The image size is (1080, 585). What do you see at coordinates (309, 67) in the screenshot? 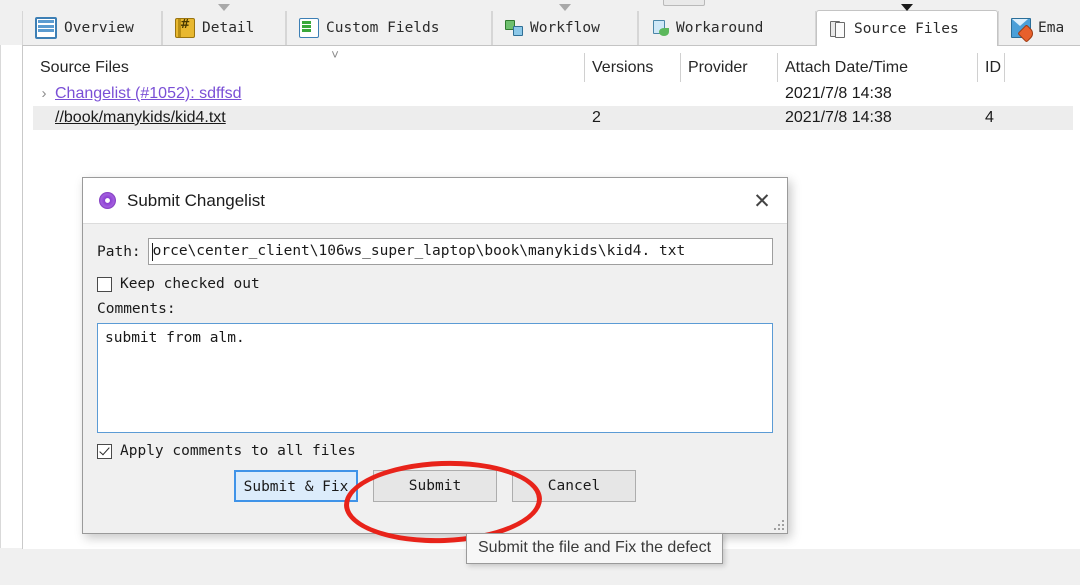
I see `column-header-source-files: Source Files` at bounding box center [309, 67].